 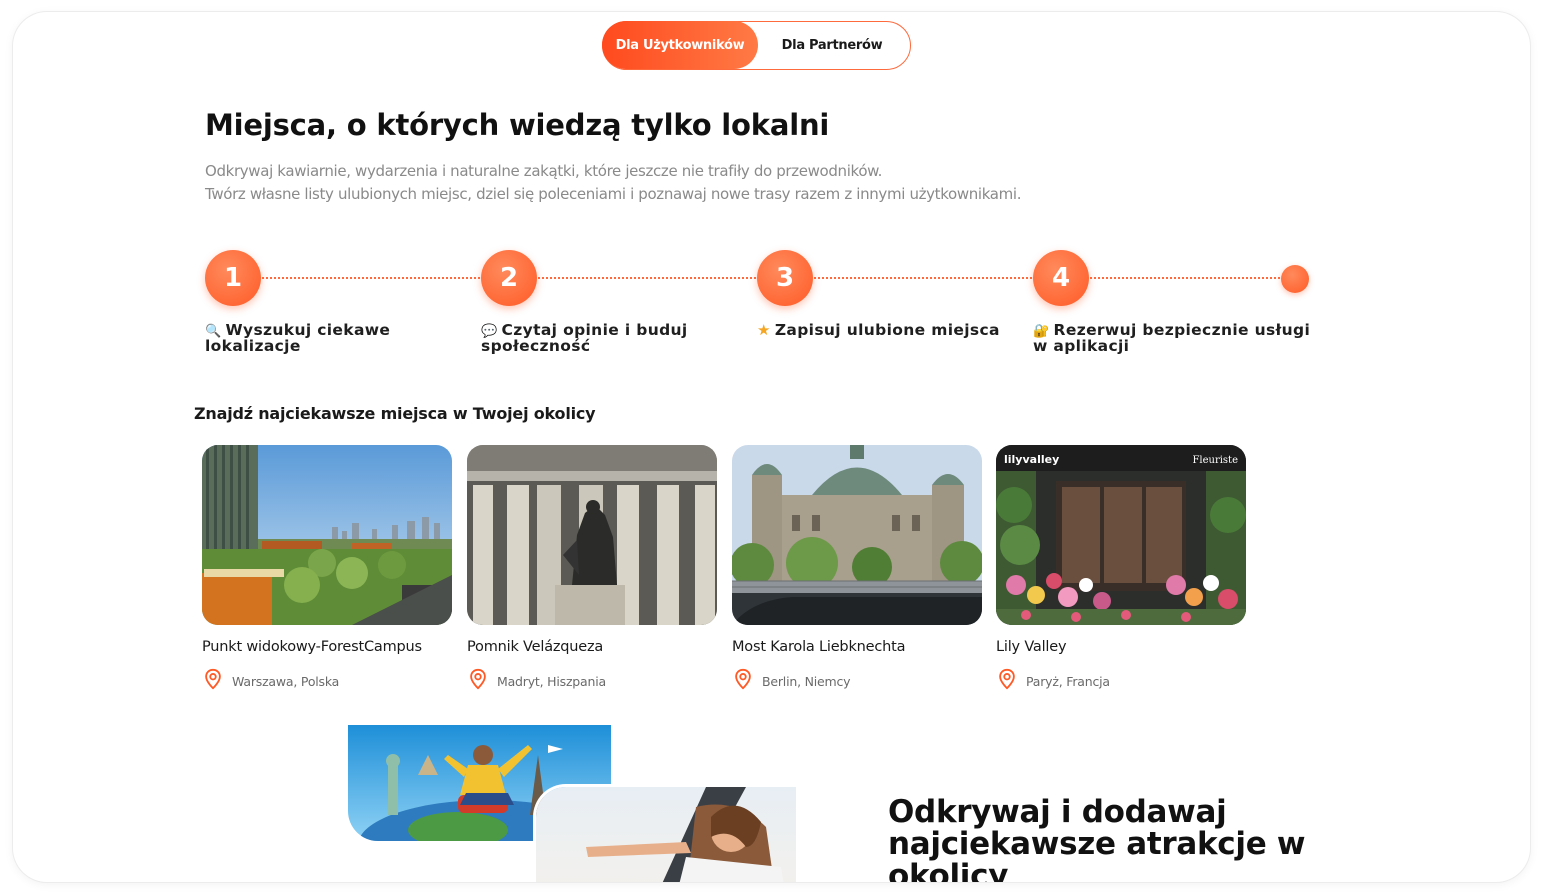 I want to click on location-text: Madryt, Hiszpania, so click(x=551, y=681).